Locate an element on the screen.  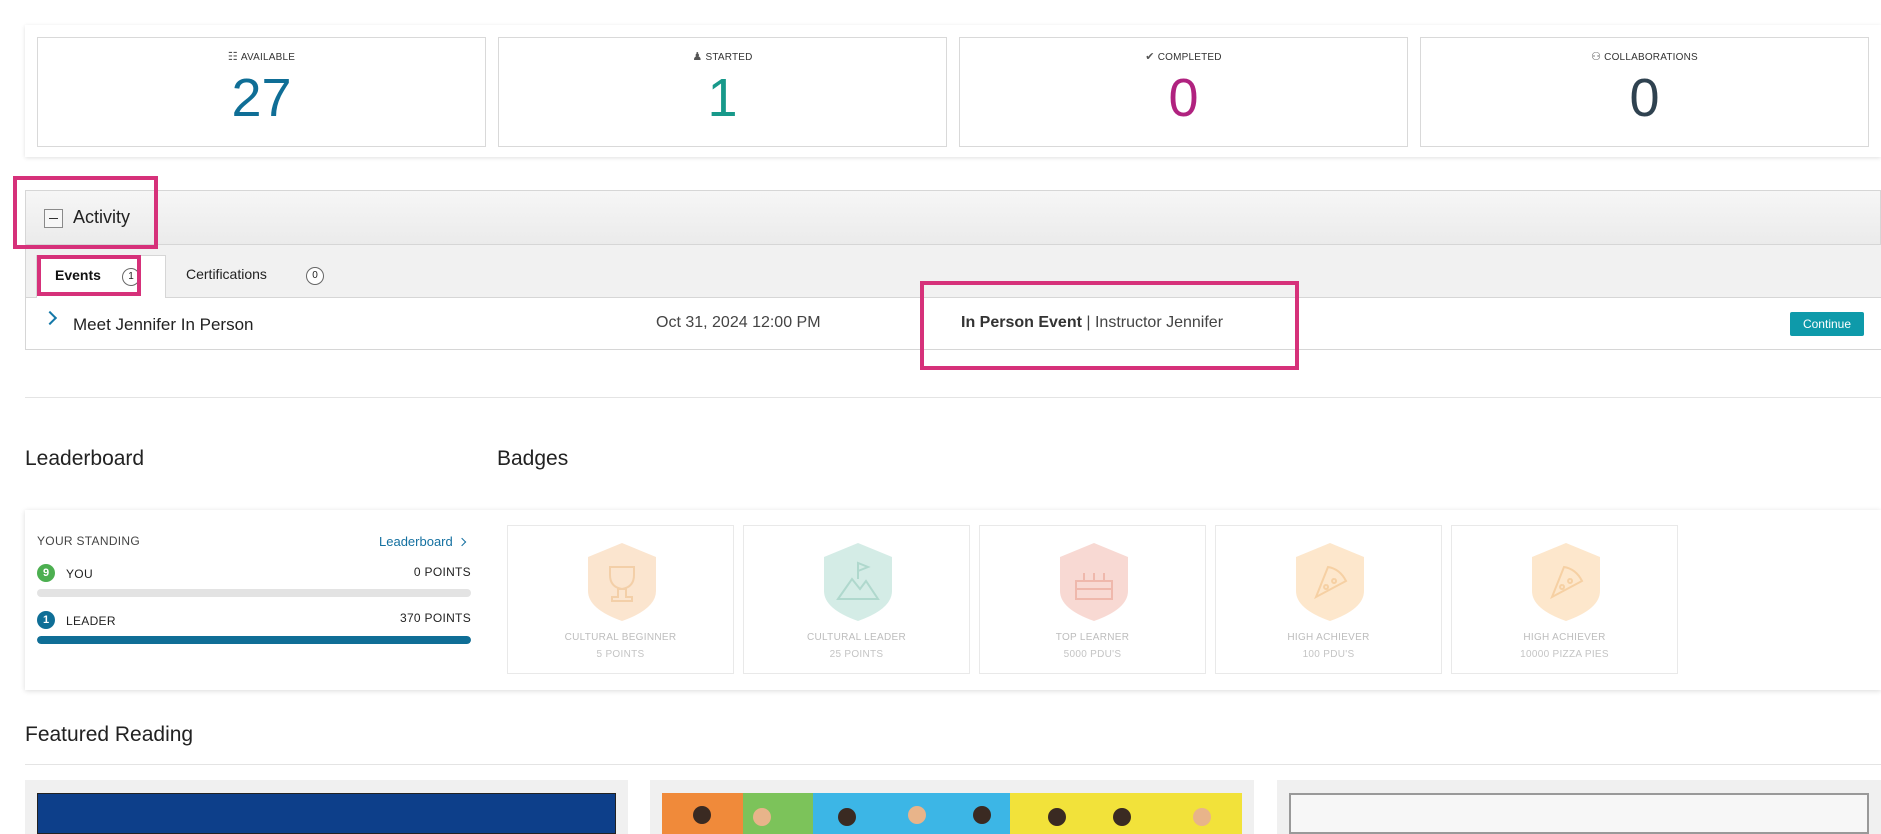
badge-card: HIGH ACHIEVER 10000 PIZZA PIES is located at coordinates (1564, 599).